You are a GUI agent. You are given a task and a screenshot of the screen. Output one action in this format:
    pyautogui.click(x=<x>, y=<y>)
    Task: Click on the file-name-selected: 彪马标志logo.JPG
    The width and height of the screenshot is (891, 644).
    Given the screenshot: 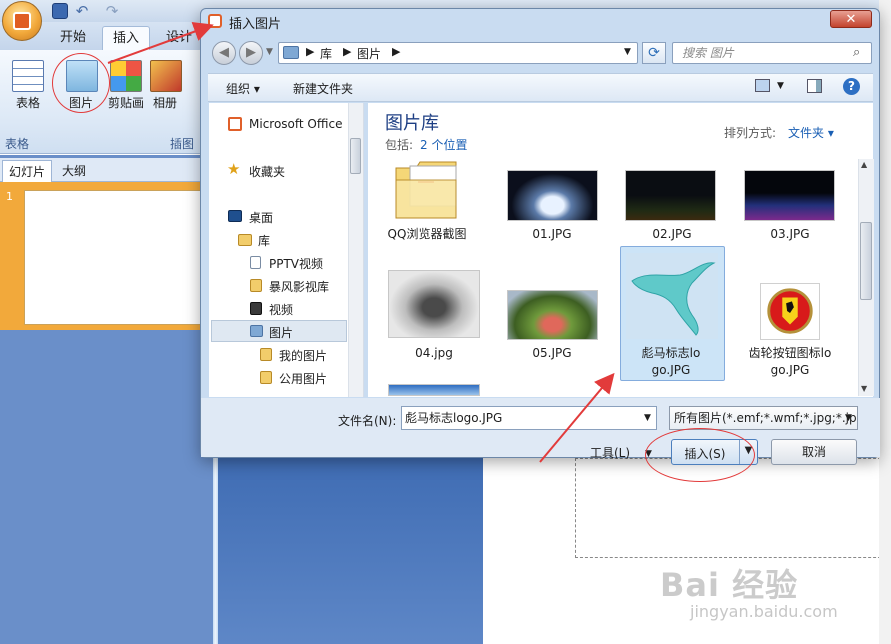 What is the action you would take?
    pyautogui.click(x=671, y=362)
    